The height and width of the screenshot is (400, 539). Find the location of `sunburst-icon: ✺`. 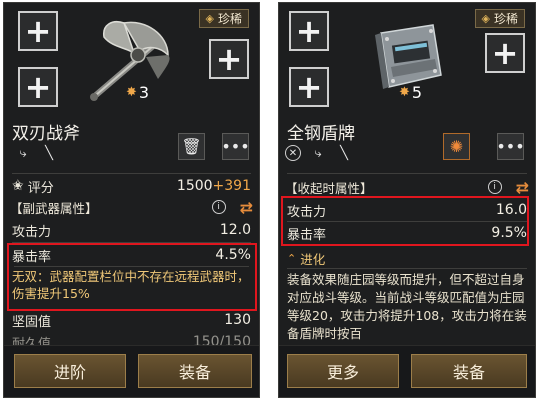

sunburst-icon: ✺ is located at coordinates (456, 146).